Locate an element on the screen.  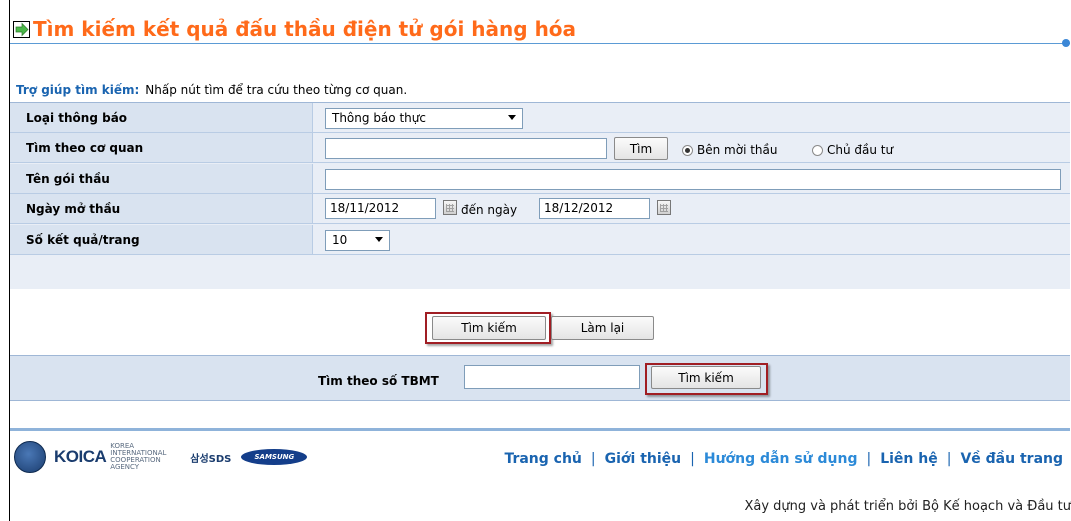
radio-unchecked-icon is located at coordinates (817, 150).